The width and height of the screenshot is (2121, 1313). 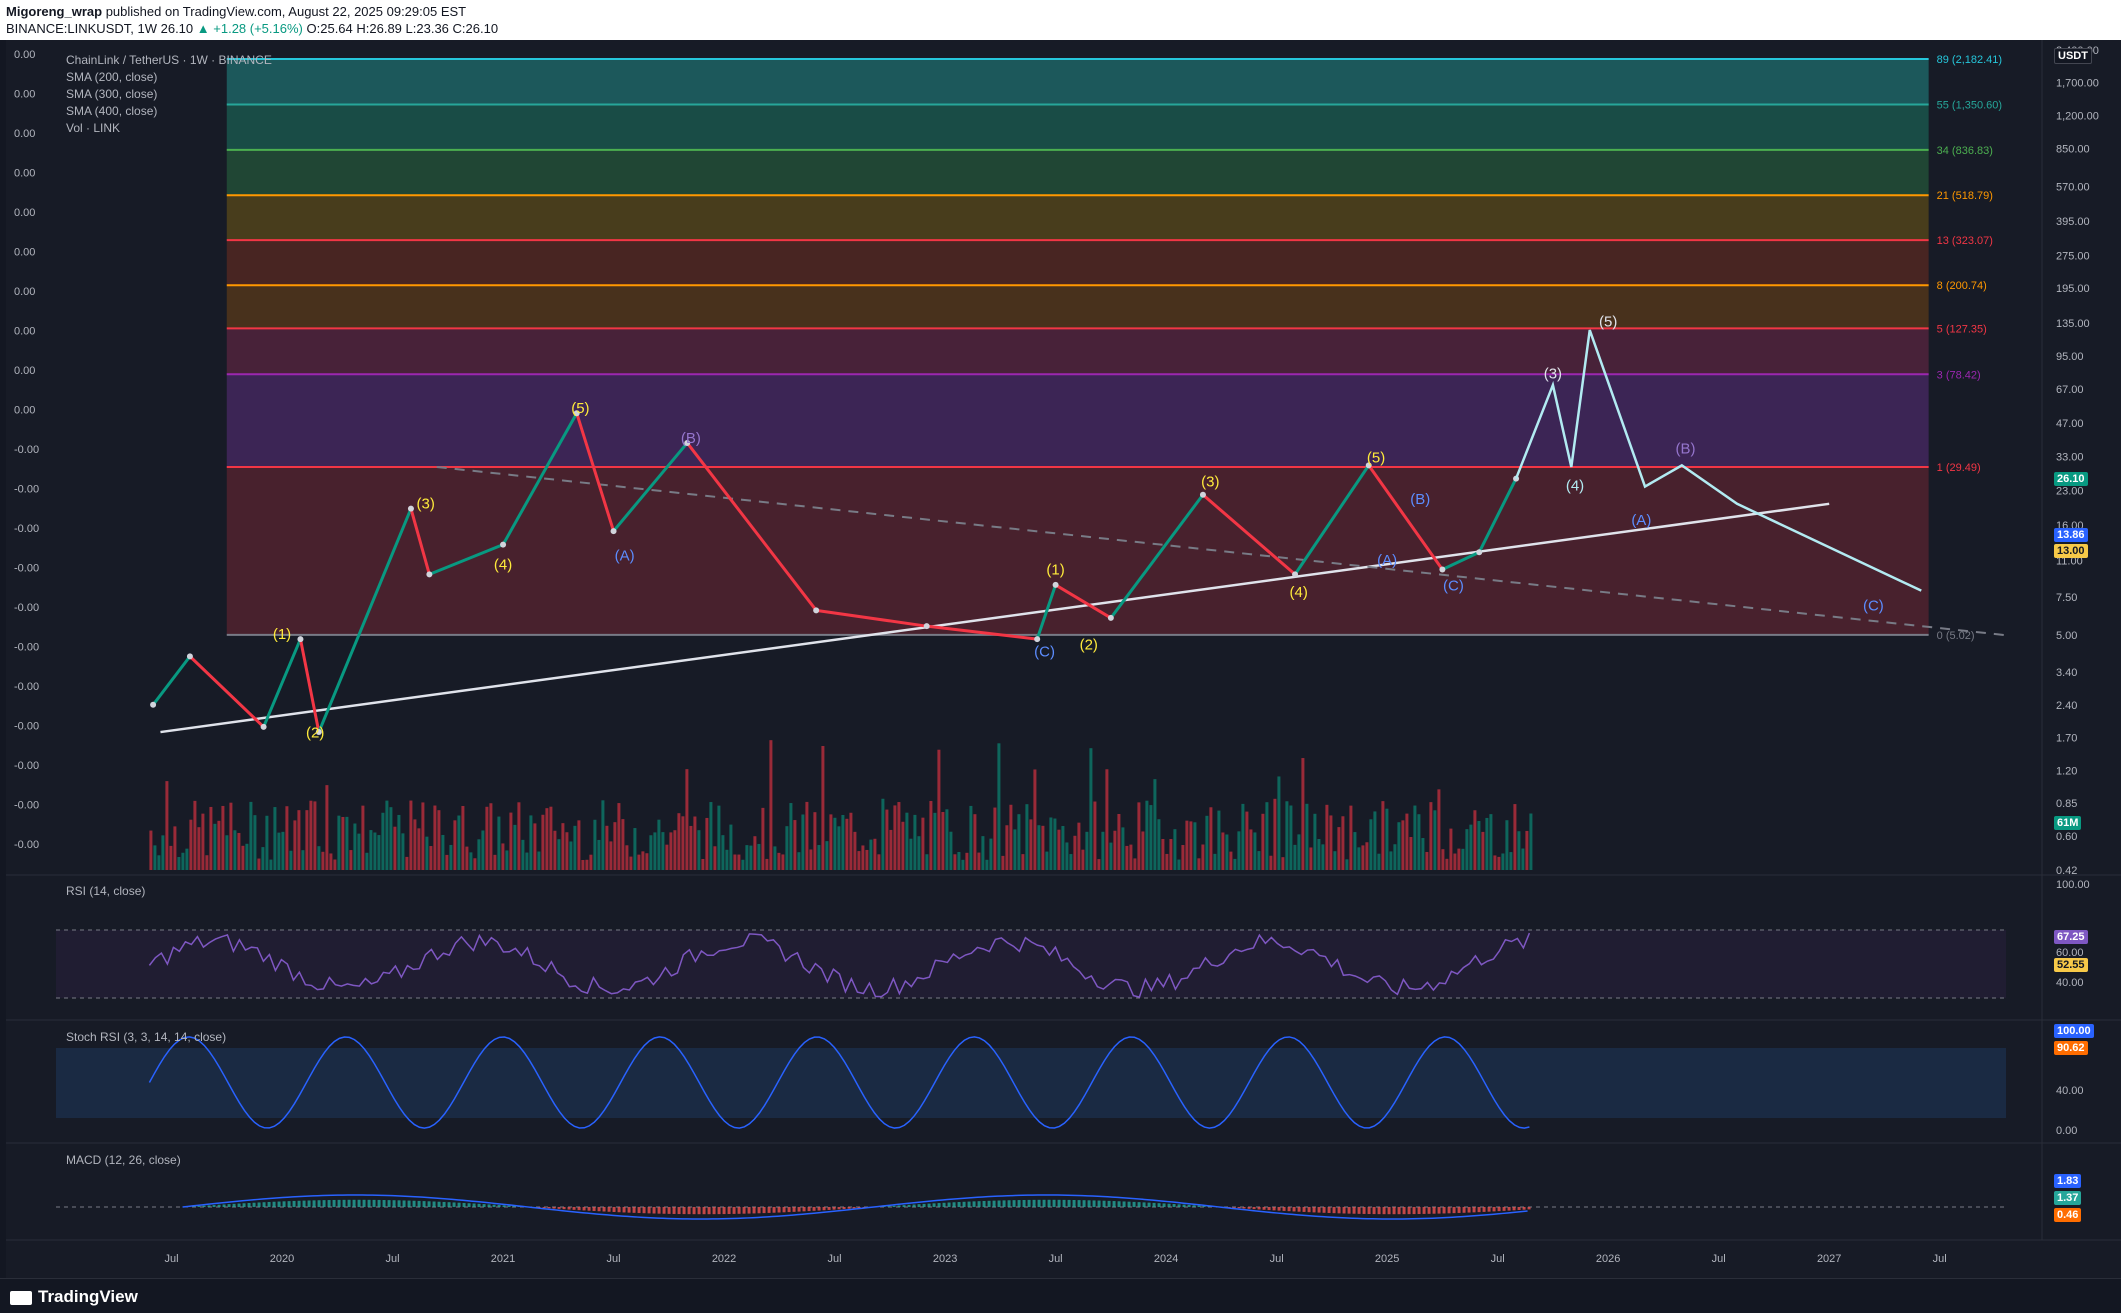 What do you see at coordinates (2066, 673) in the screenshot?
I see `price-tick: 3.40` at bounding box center [2066, 673].